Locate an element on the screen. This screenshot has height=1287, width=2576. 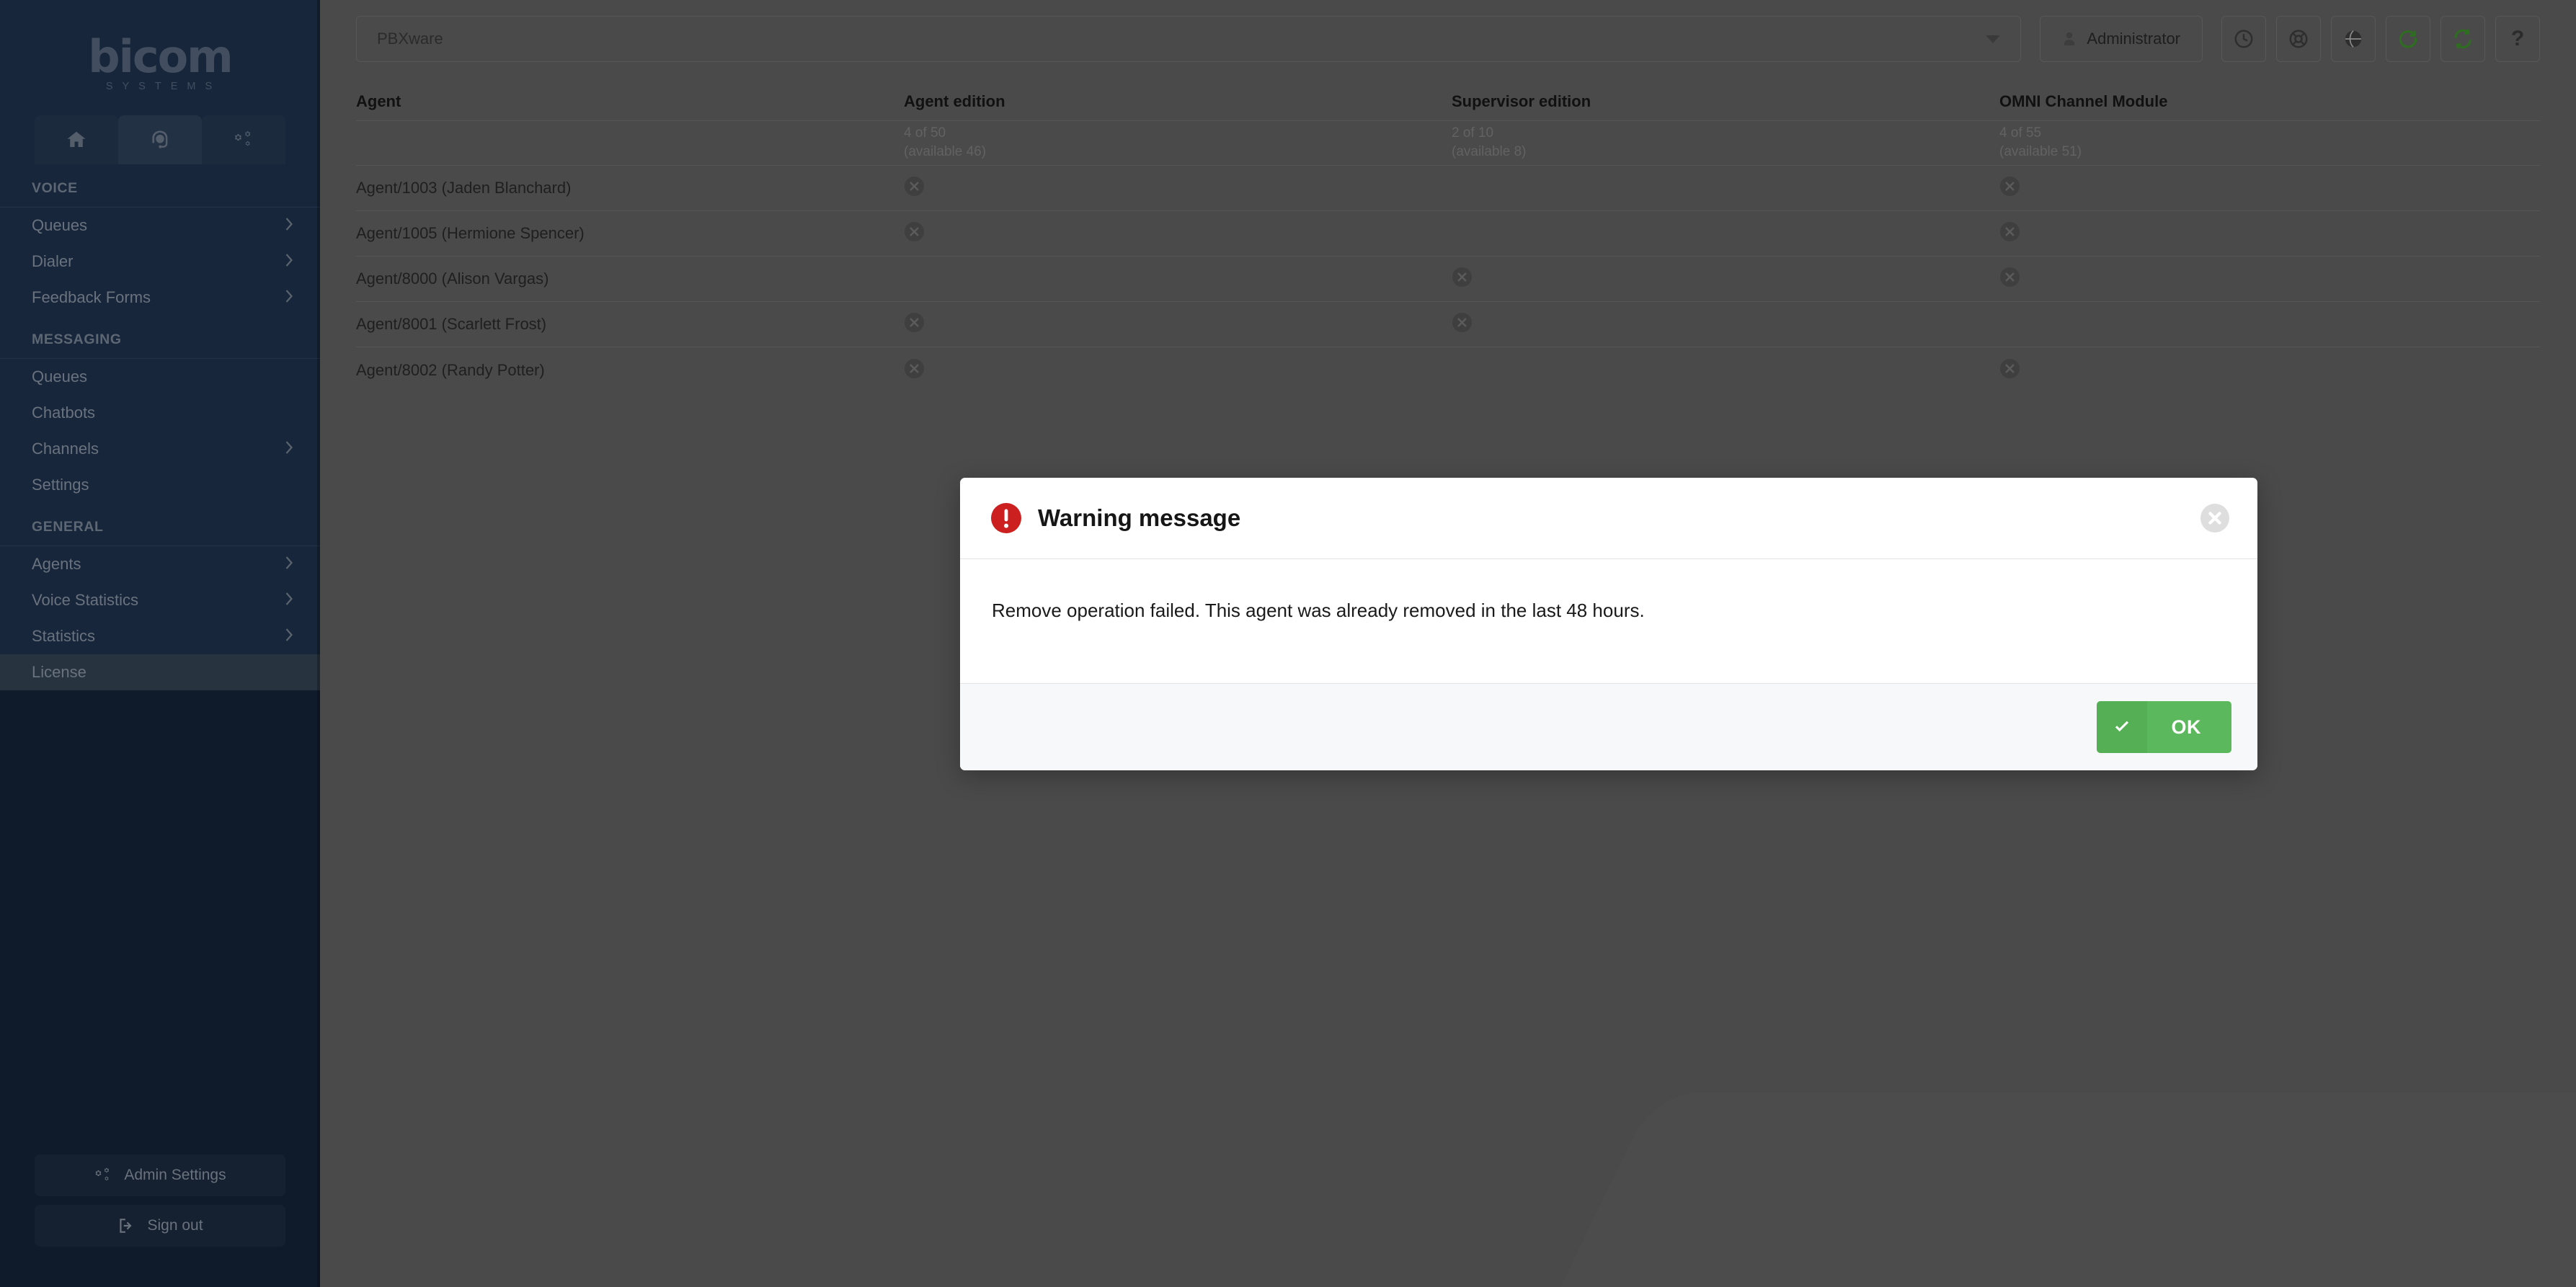
sidebar-item-voice-queues: Queues is located at coordinates (160, 226).